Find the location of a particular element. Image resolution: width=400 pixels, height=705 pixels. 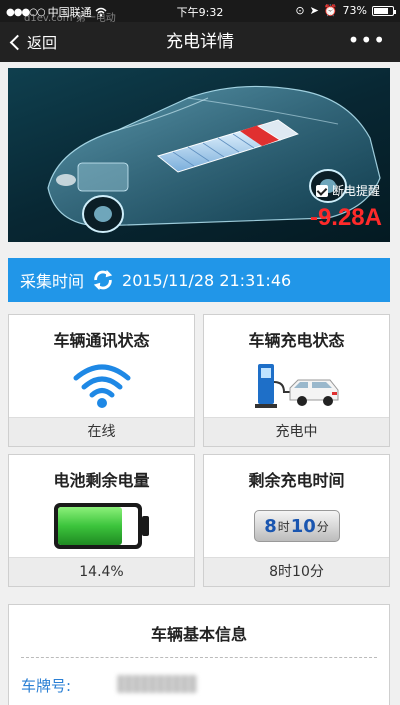

remaining-time-value: 8时10分 is located at coordinates (296, 571).